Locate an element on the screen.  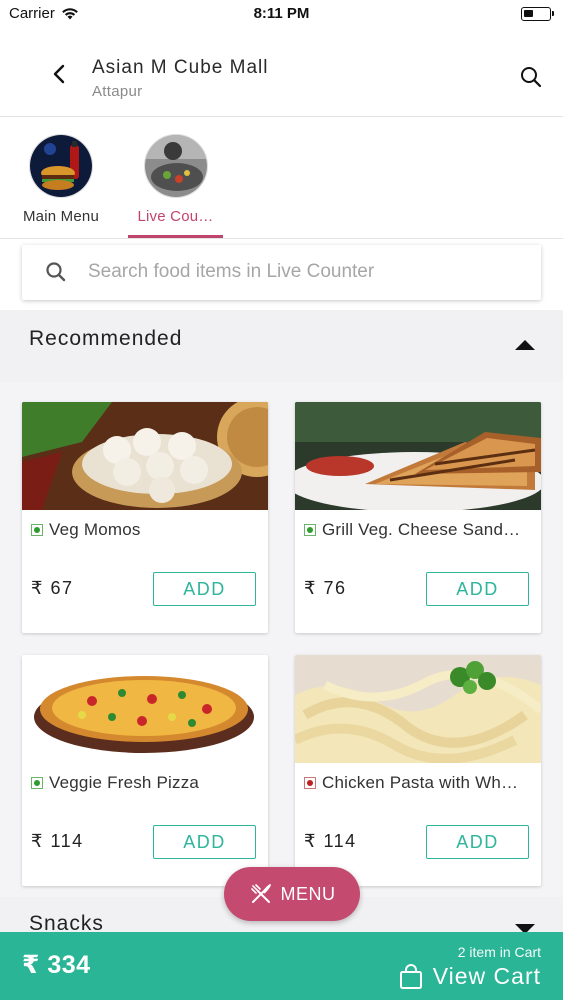
menu-fab-button: MENU is located at coordinates (292, 894).